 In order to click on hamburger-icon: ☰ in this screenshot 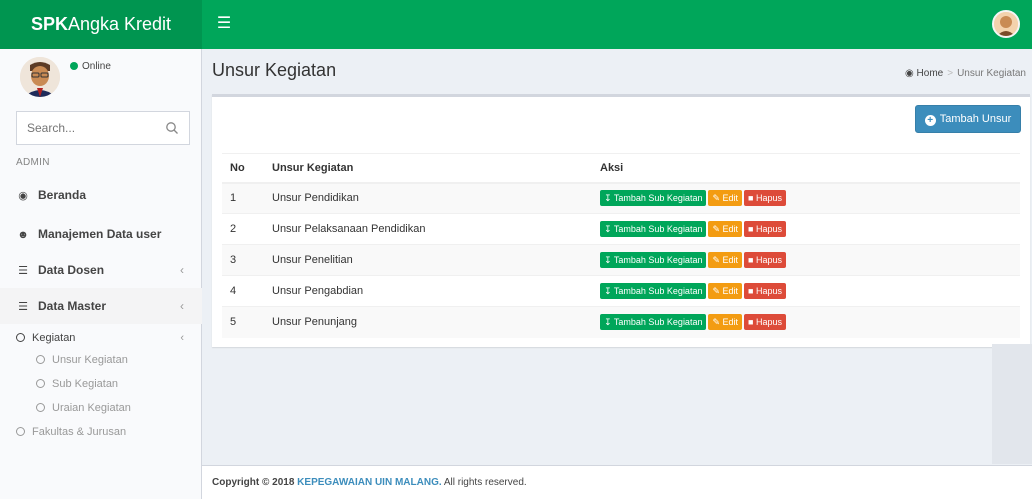, I will do `click(224, 24)`.